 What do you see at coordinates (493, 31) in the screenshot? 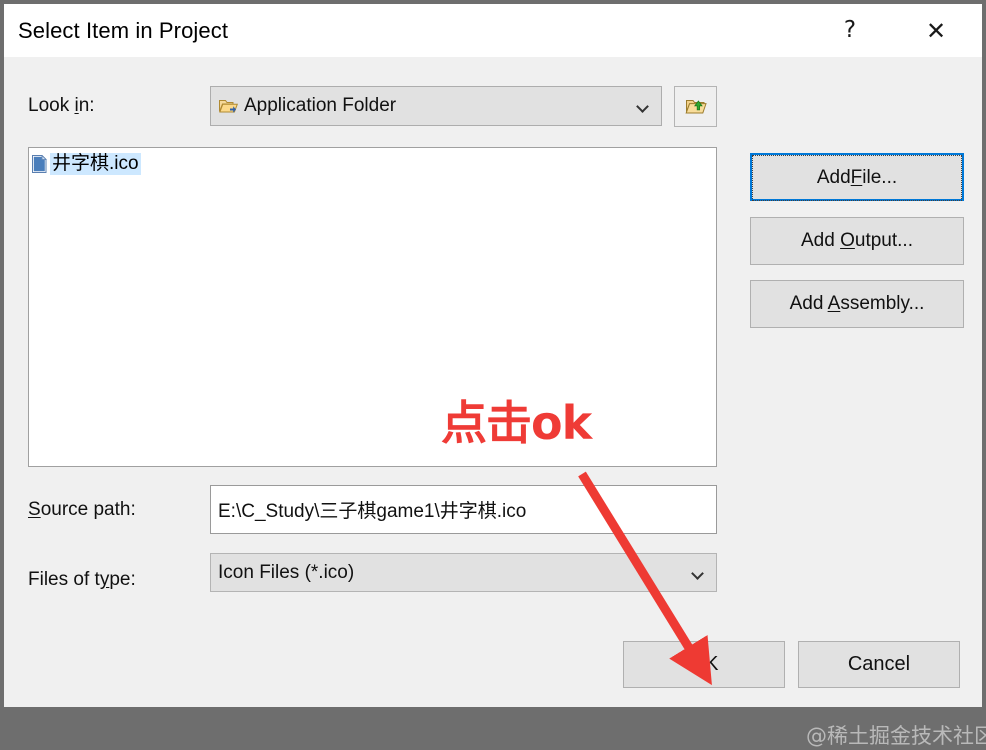
I see `title-bar: Select Item in Project ? ✕` at bounding box center [493, 31].